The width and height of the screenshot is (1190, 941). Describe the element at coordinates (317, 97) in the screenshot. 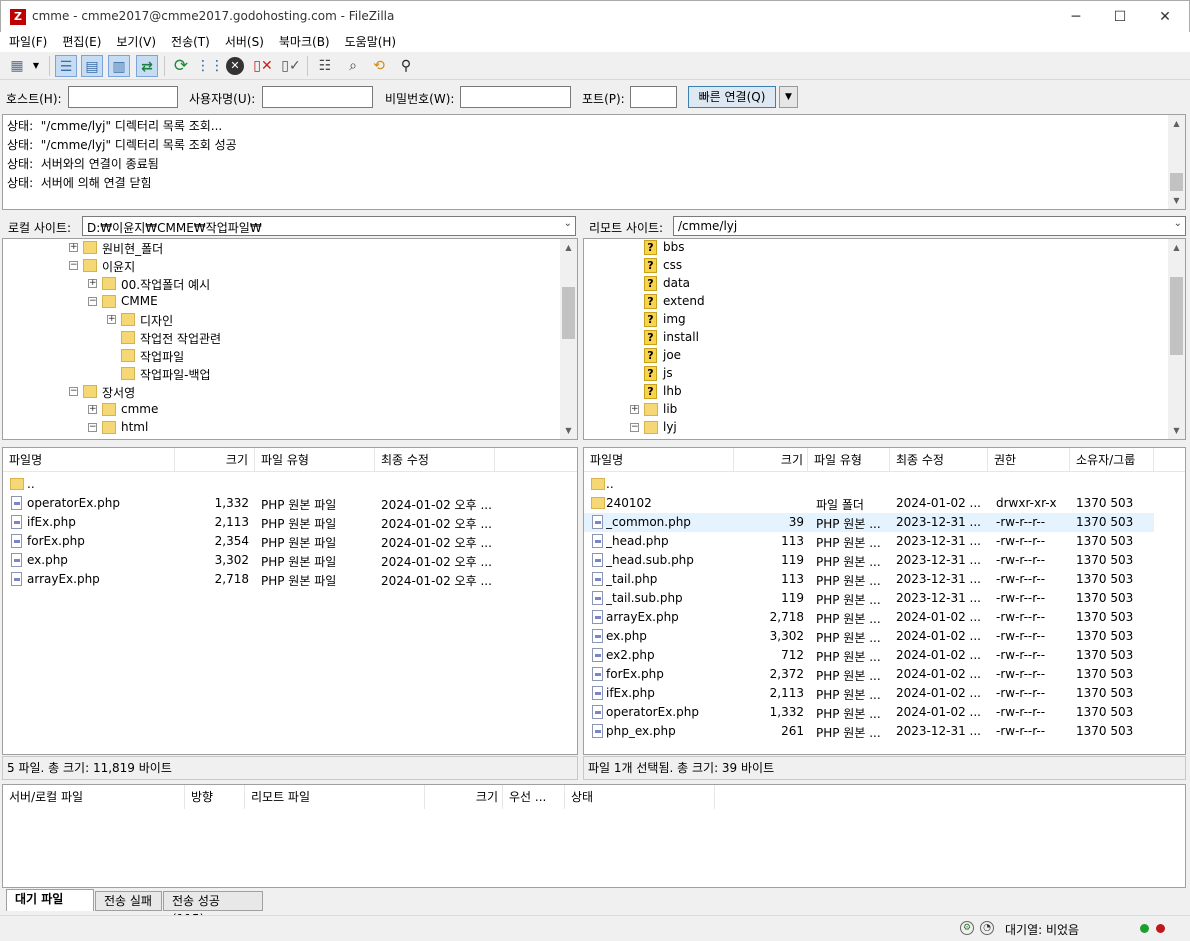

I see `username-input` at that location.